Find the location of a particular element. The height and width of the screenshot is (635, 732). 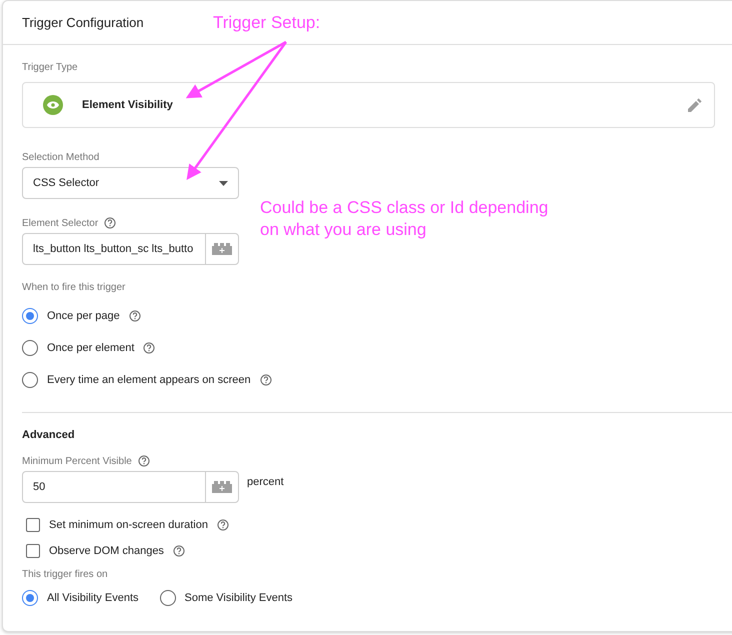

option-label: Once per page is located at coordinates (83, 316).